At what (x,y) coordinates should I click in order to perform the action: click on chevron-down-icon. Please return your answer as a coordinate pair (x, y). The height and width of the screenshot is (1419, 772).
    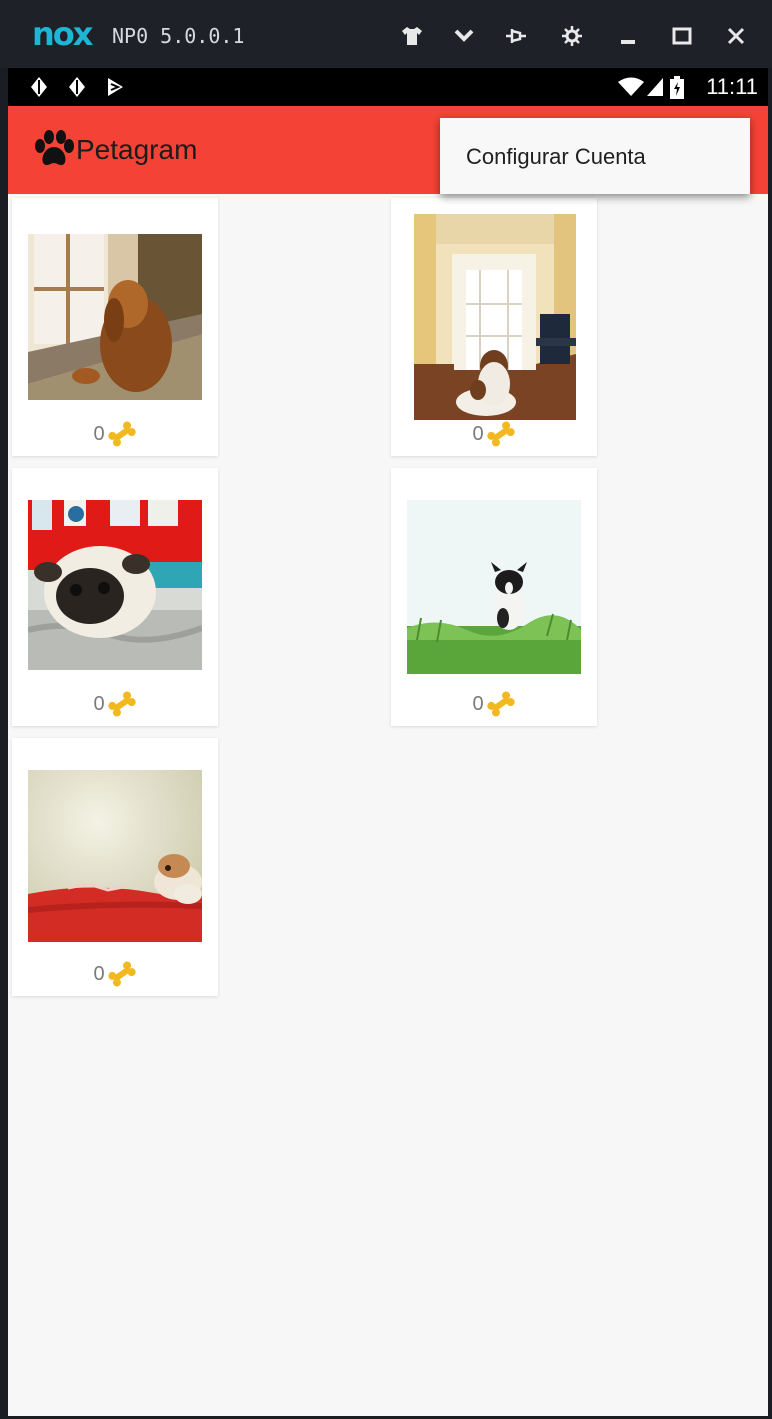
    Looking at the image, I should click on (464, 36).